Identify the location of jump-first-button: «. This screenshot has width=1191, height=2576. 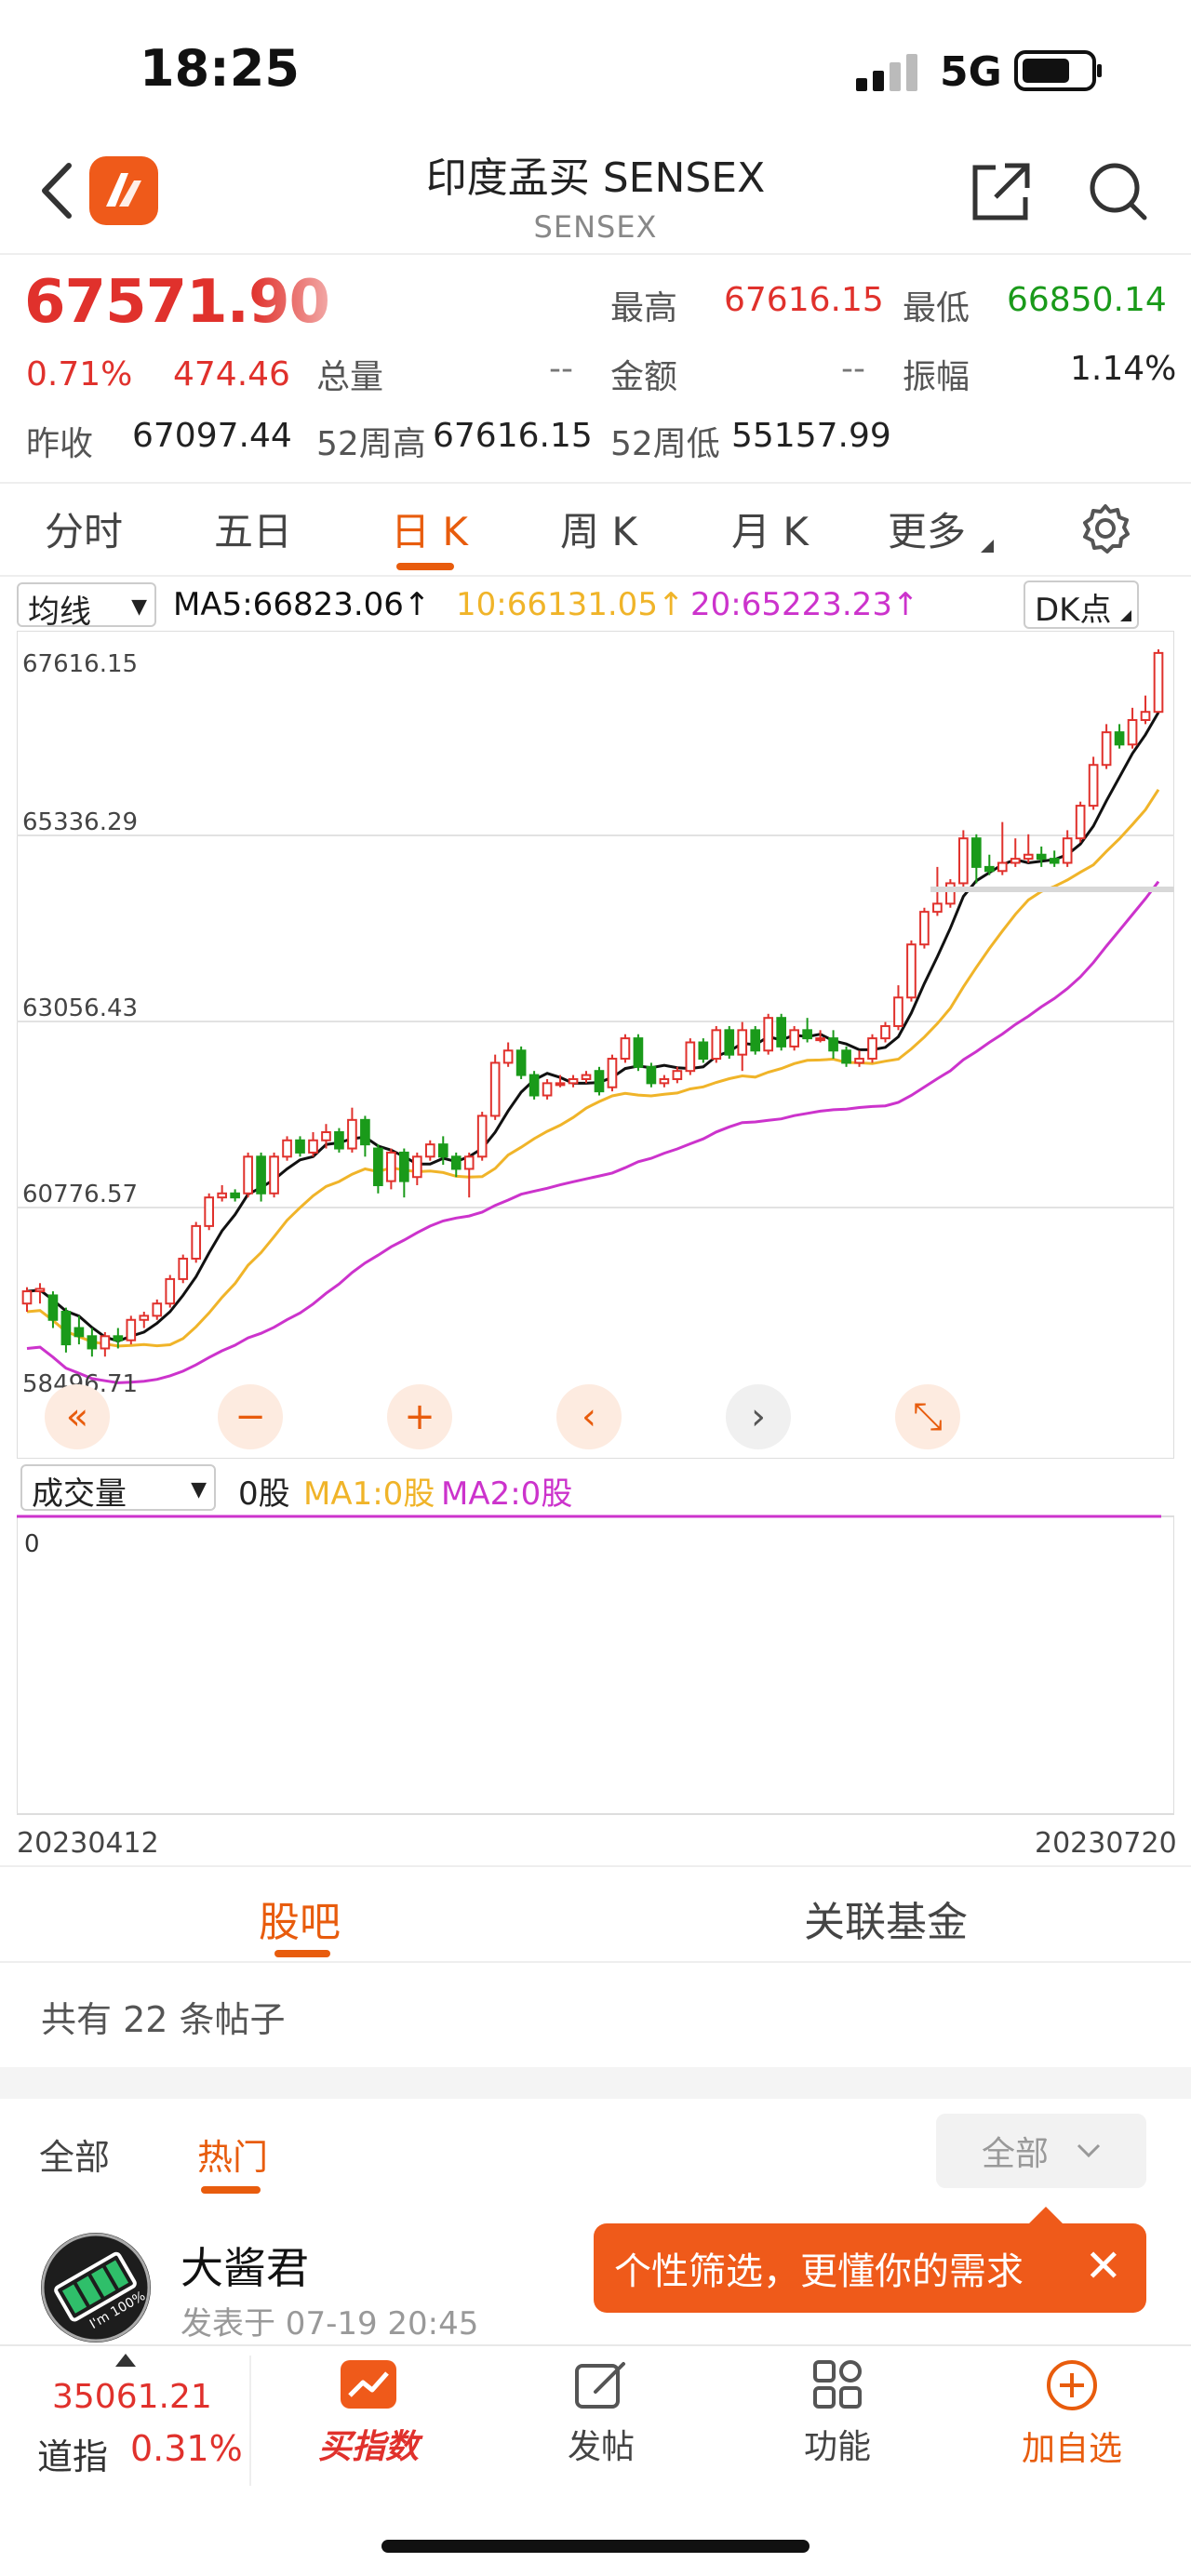
(77, 1416).